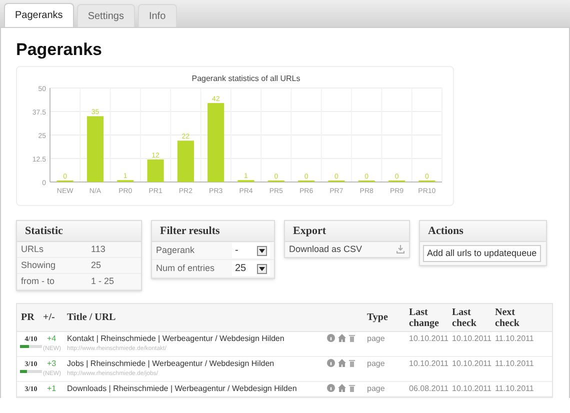  What do you see at coordinates (182, 389) in the screenshot?
I see `page-title: Downloads | Rheinschmiede | Werbeagentur / Webdesign Hilden` at bounding box center [182, 389].